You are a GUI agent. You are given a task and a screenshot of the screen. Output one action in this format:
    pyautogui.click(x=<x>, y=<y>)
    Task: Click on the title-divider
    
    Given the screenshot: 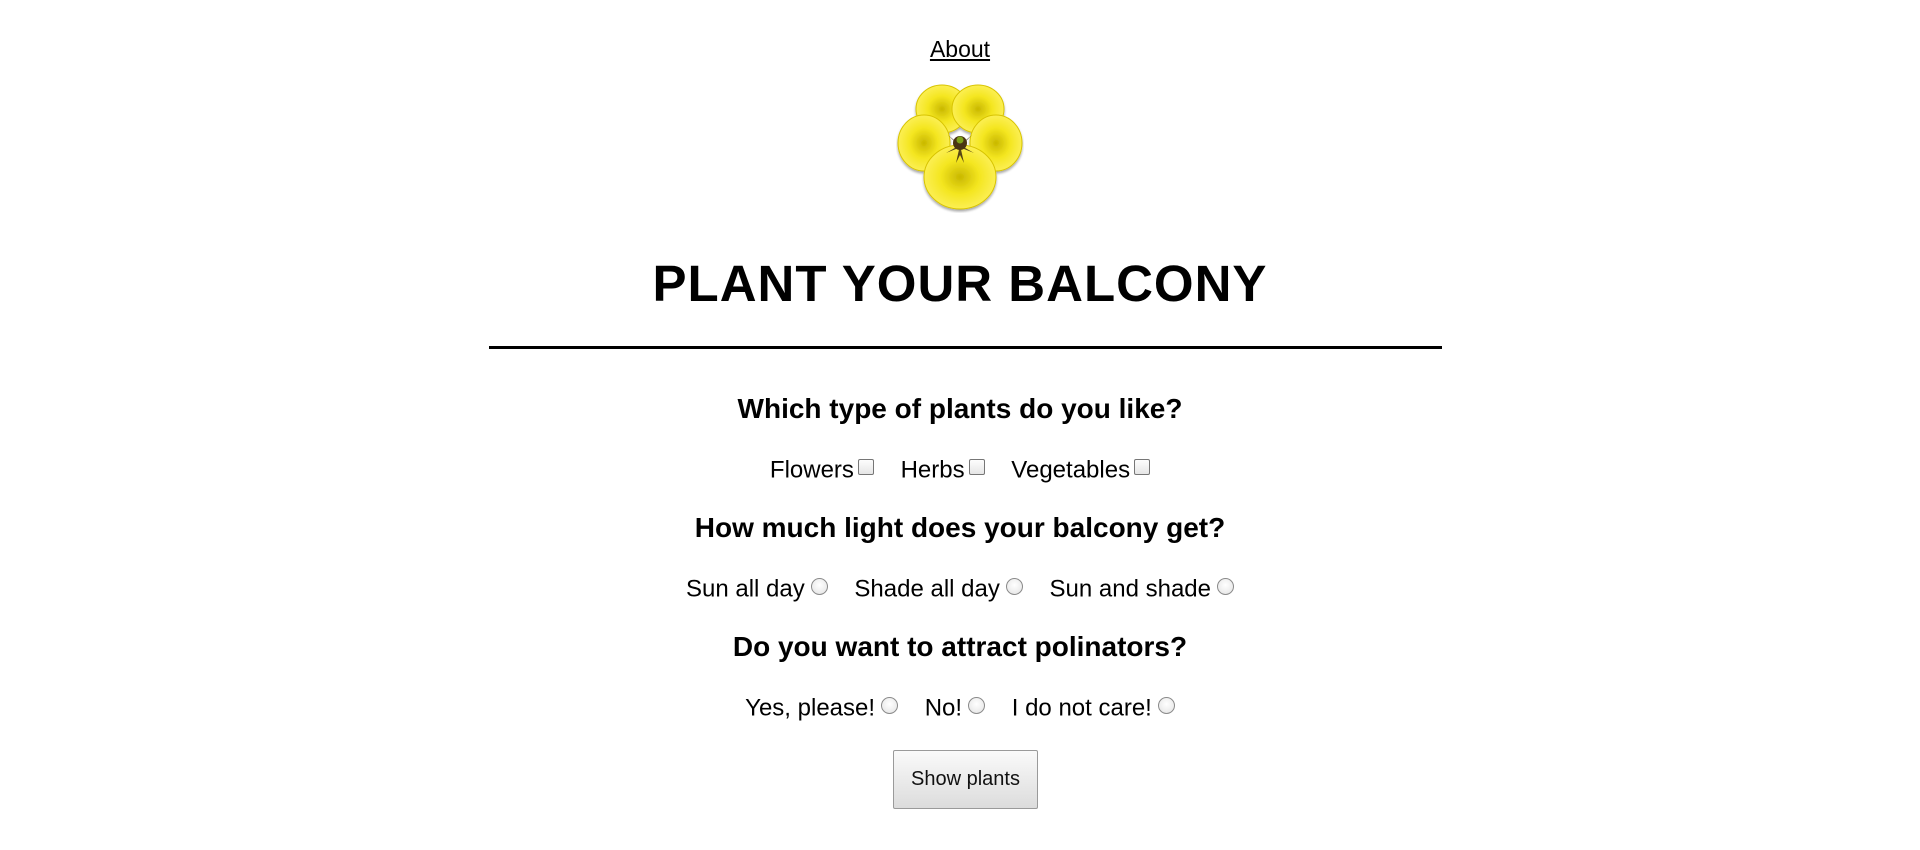 What is the action you would take?
    pyautogui.click(x=965, y=347)
    